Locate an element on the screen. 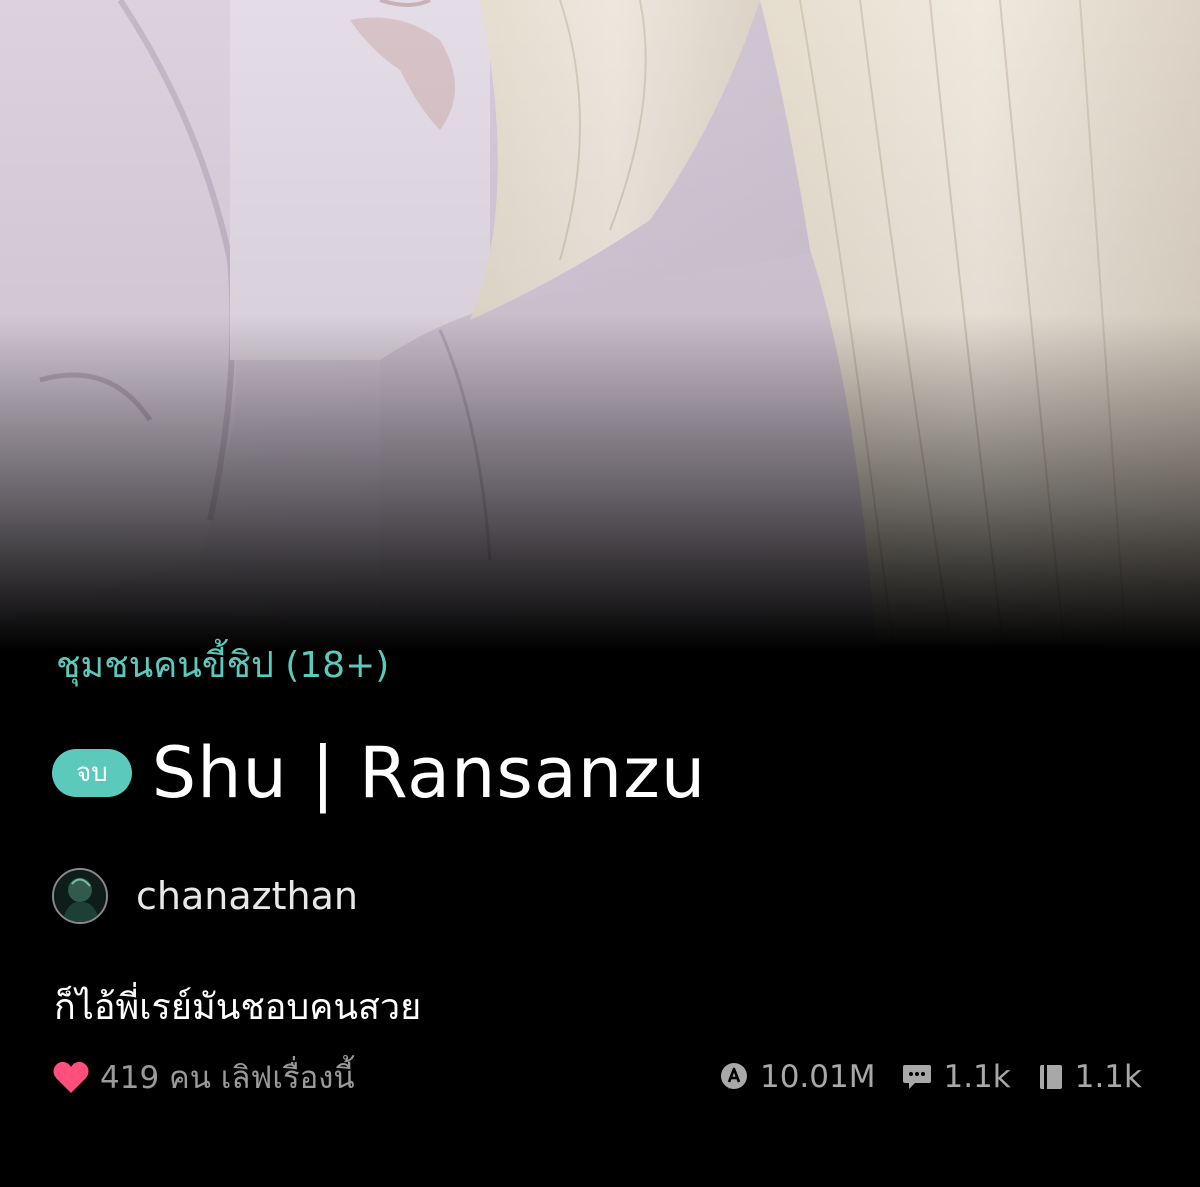 The image size is (1200, 1187). category-link: ชุมชนคนขี้ชิป (18+) is located at coordinates (222, 664).